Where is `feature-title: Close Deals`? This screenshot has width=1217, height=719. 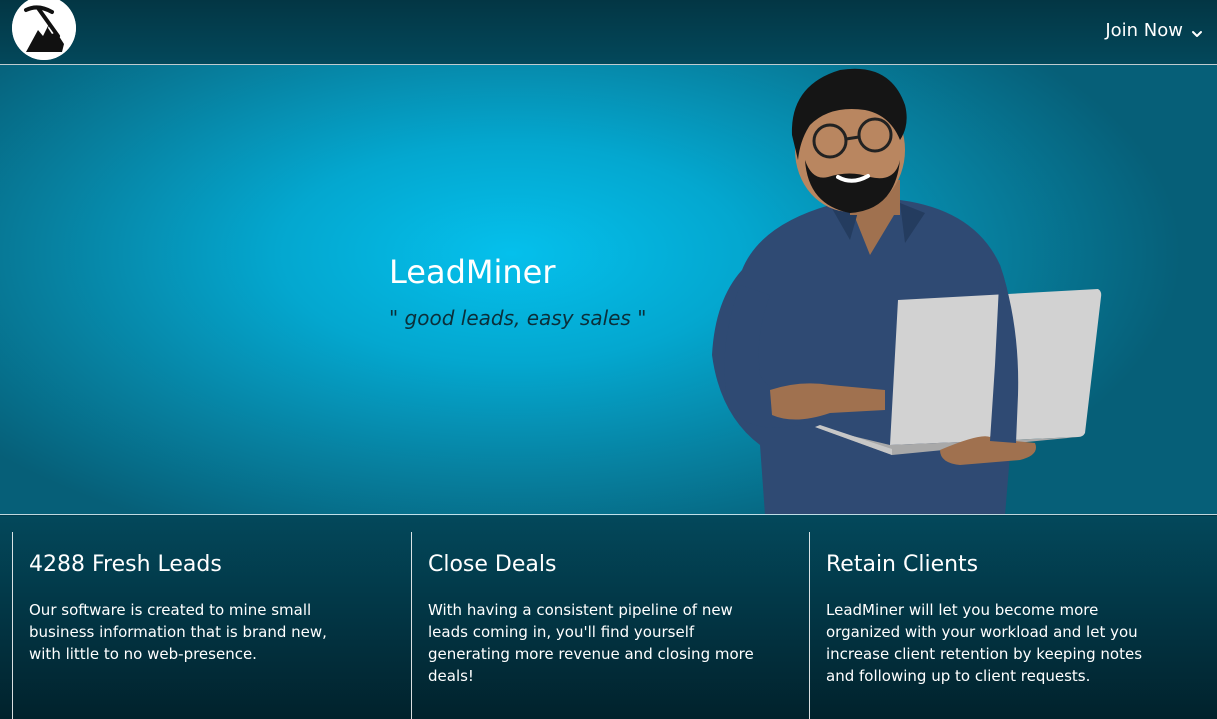 feature-title: Close Deals is located at coordinates (492, 564).